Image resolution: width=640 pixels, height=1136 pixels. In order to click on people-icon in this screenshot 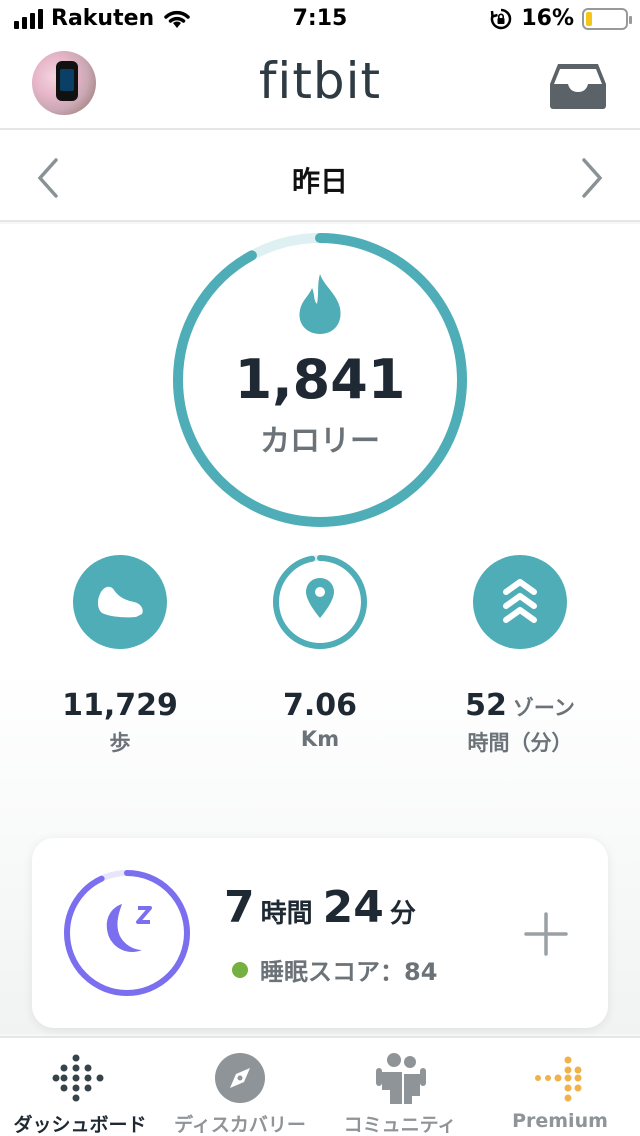, I will do `click(401, 1078)`.